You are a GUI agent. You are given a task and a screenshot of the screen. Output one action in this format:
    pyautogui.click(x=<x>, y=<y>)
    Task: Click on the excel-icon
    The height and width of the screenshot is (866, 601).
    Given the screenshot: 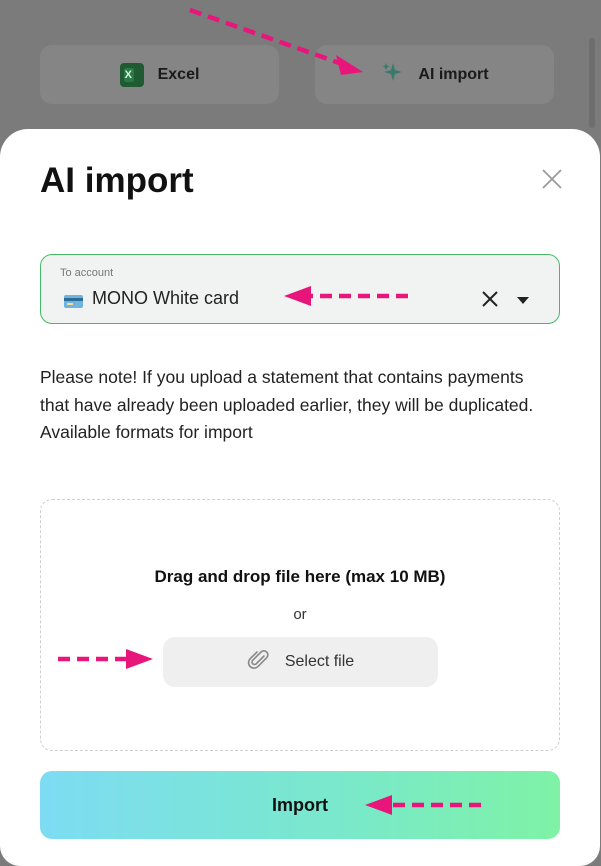 What is the action you would take?
    pyautogui.click(x=131, y=74)
    